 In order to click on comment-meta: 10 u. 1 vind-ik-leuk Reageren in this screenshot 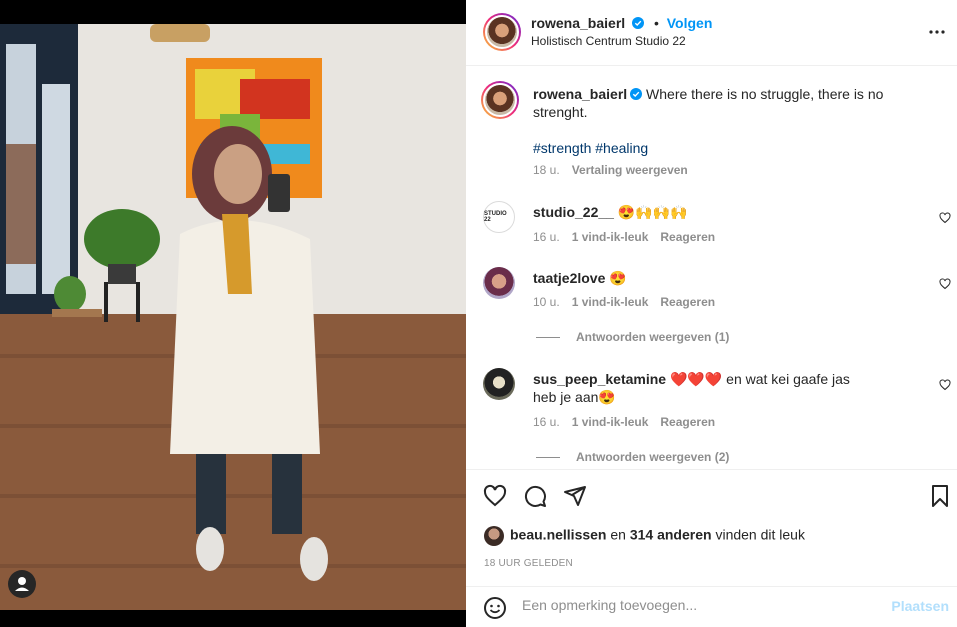, I will do `click(630, 302)`.